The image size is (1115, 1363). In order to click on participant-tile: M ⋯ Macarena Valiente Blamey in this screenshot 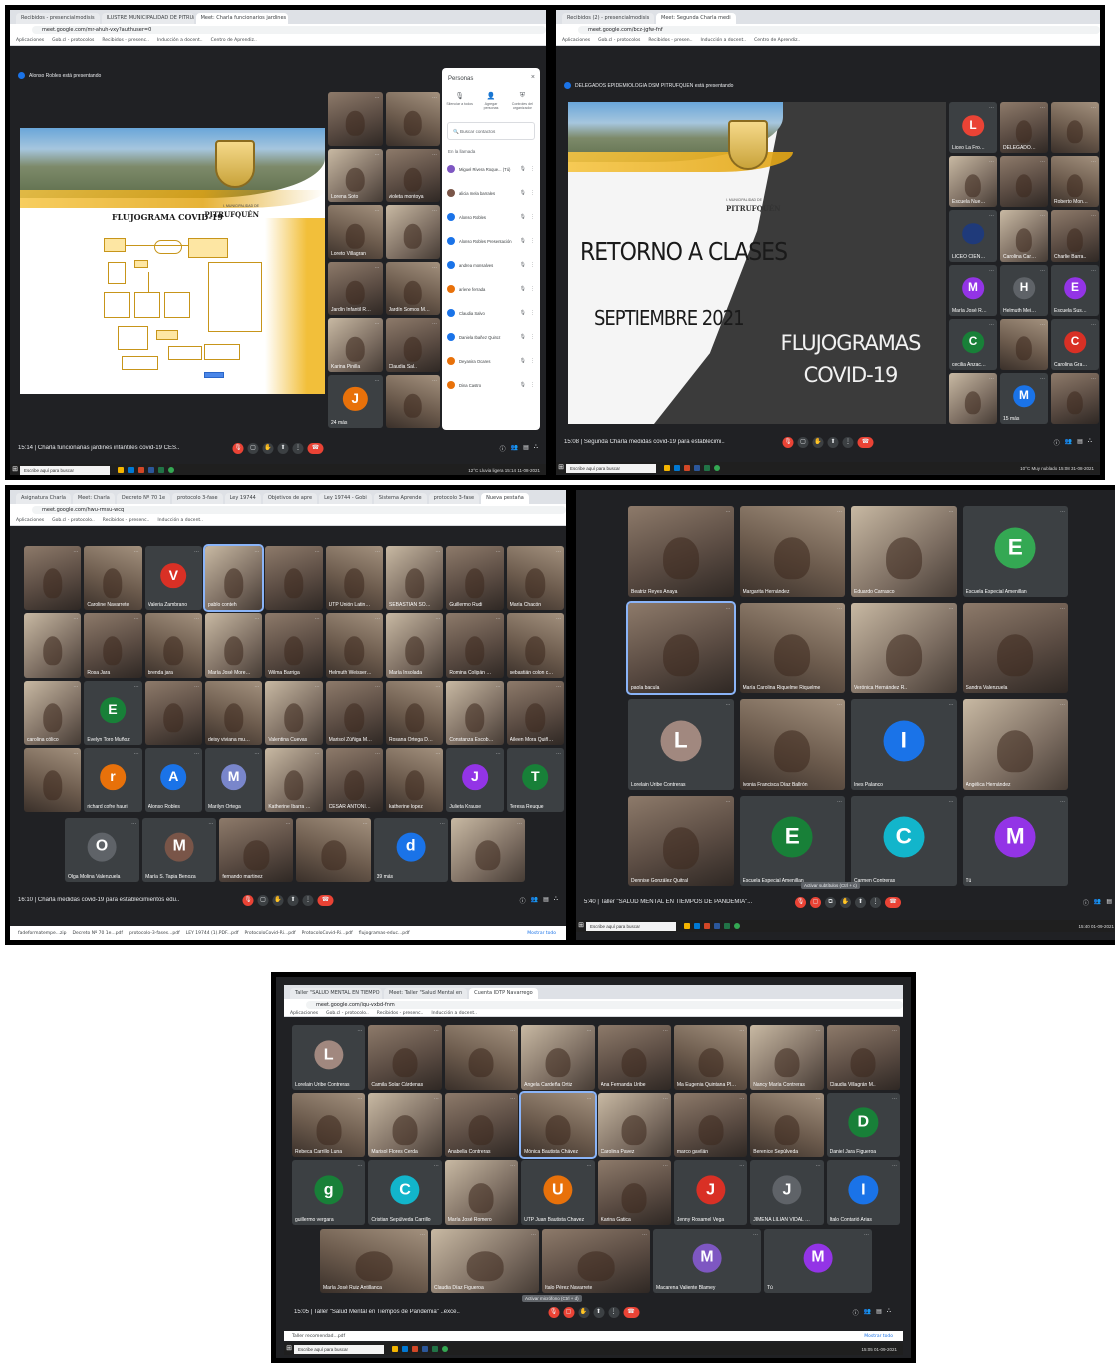, I will do `click(707, 1261)`.